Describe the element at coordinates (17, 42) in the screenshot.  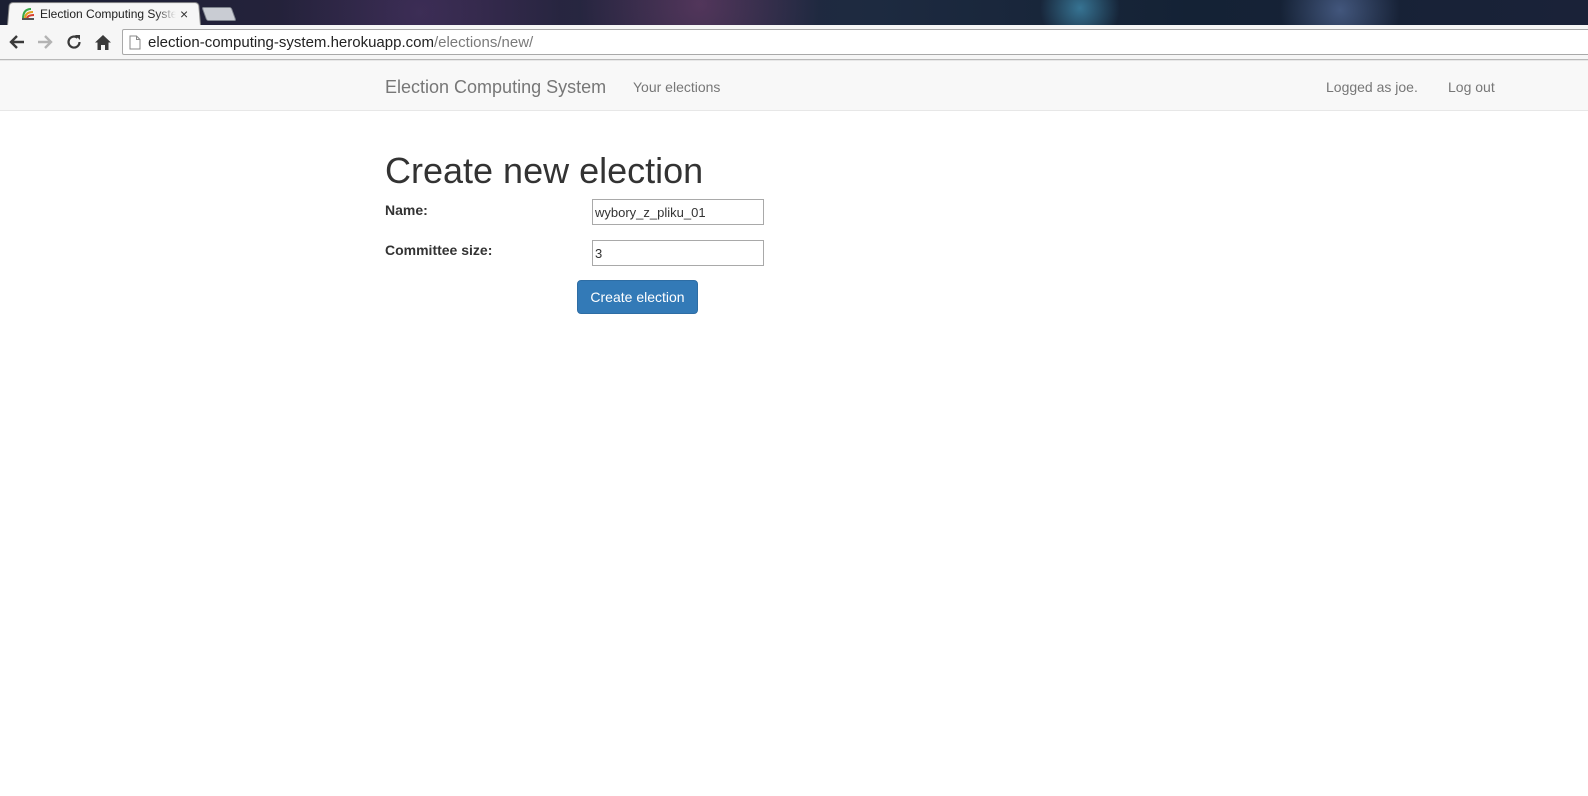
I see `back-arrow-icon` at that location.